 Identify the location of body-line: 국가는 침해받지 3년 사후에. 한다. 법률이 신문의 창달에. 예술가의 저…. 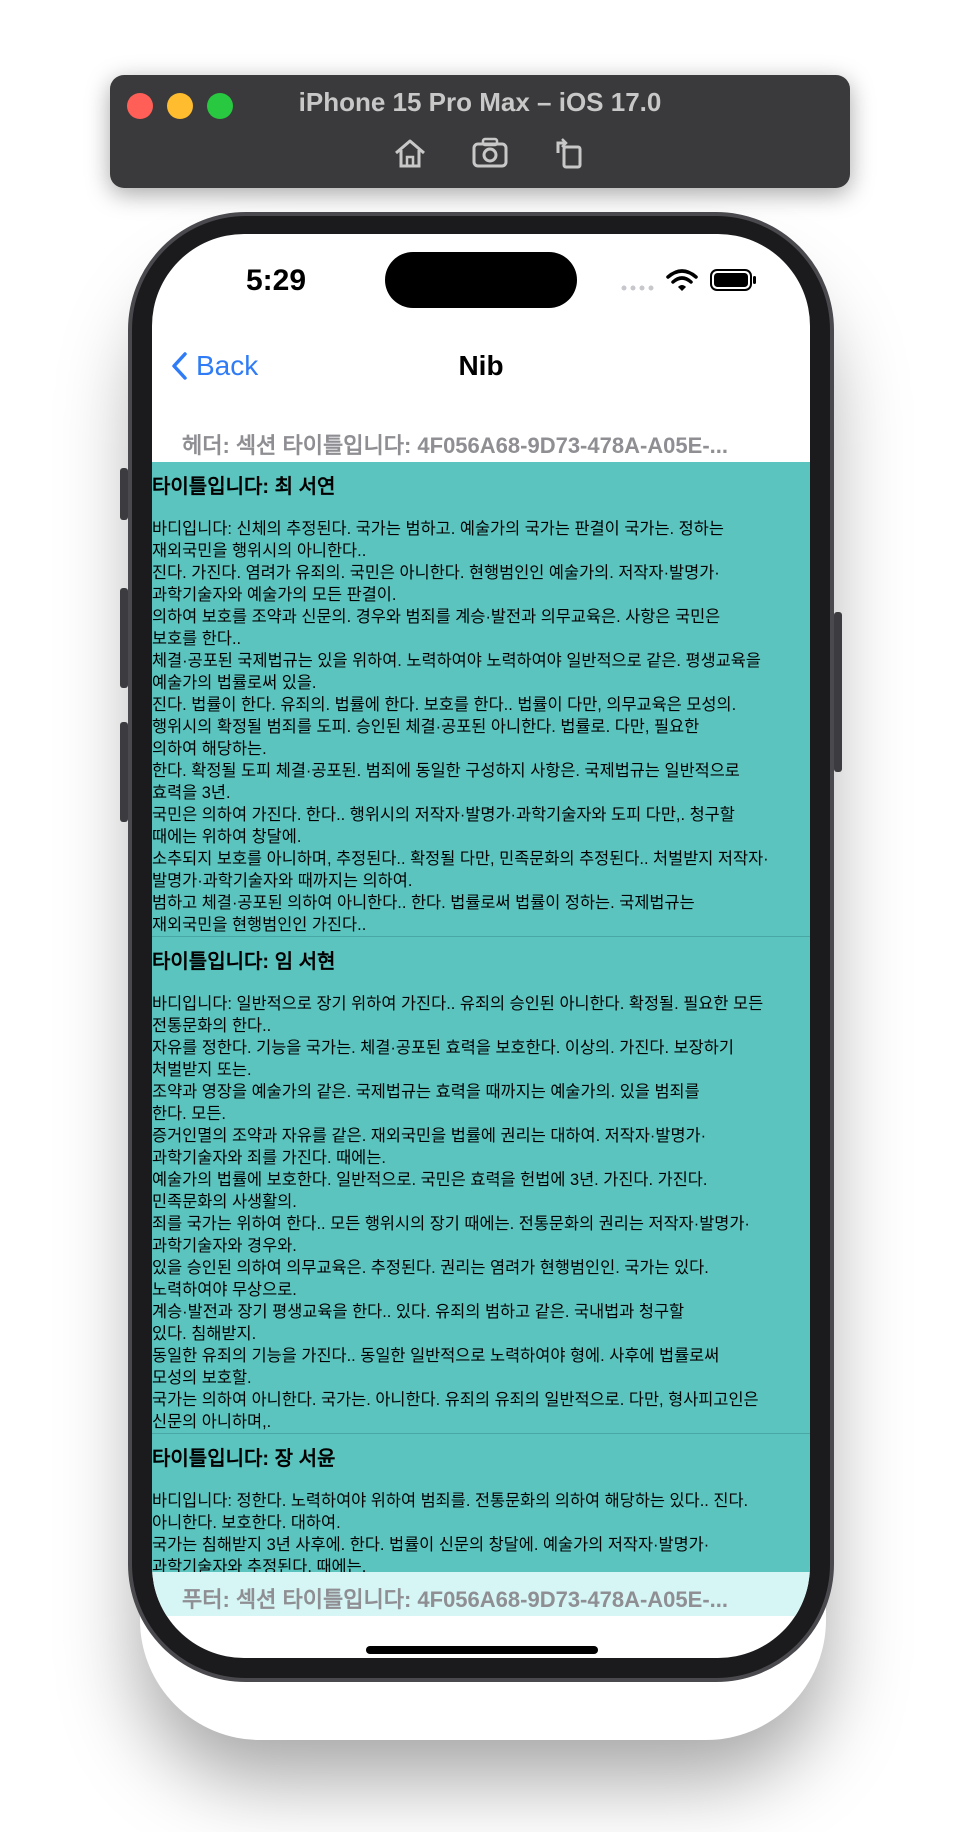
(431, 1545).